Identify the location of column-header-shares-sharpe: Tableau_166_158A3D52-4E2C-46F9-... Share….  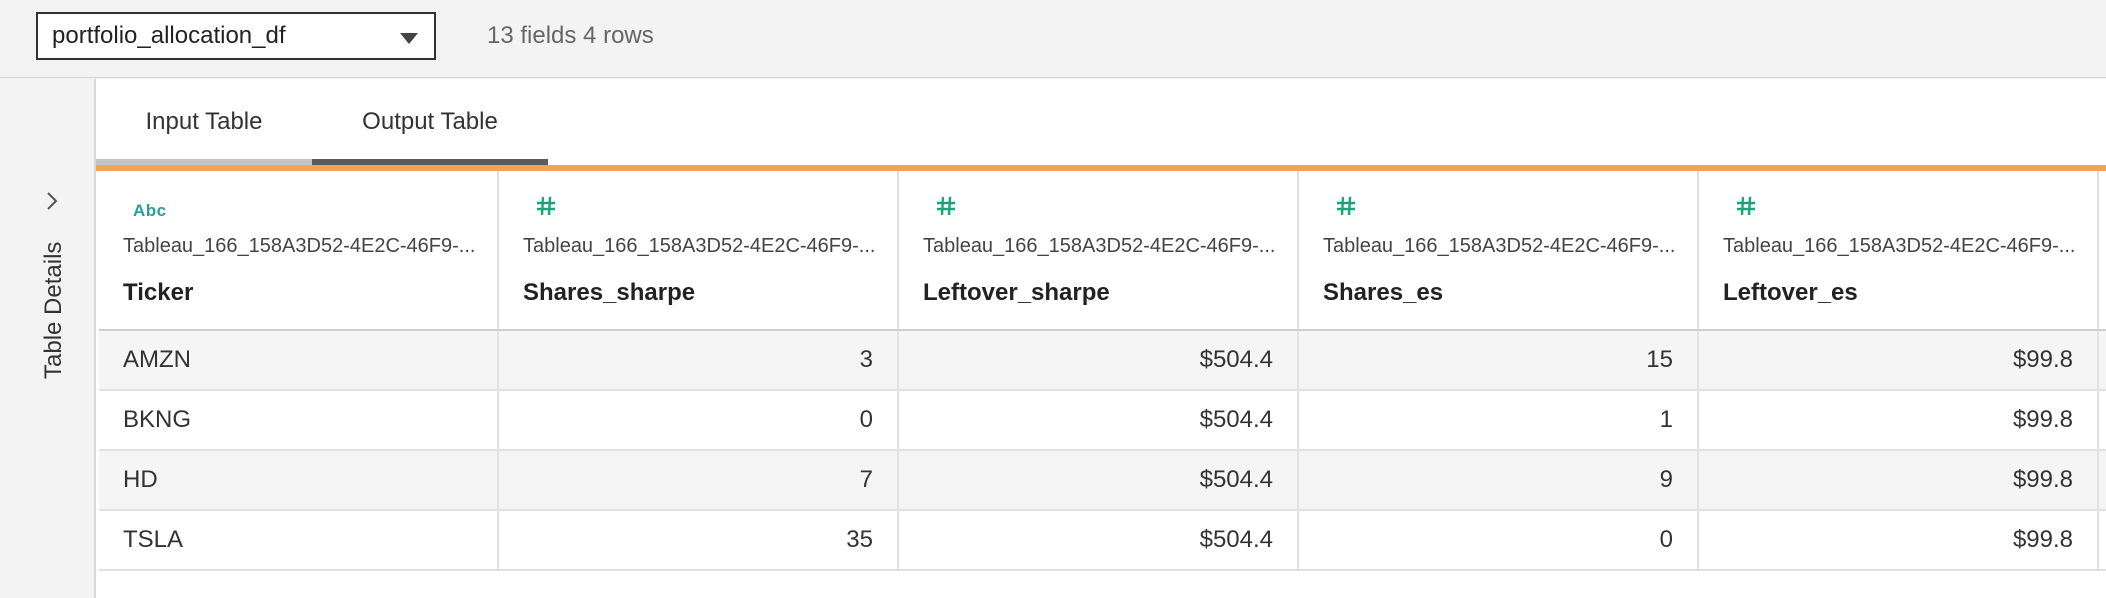
(699, 250).